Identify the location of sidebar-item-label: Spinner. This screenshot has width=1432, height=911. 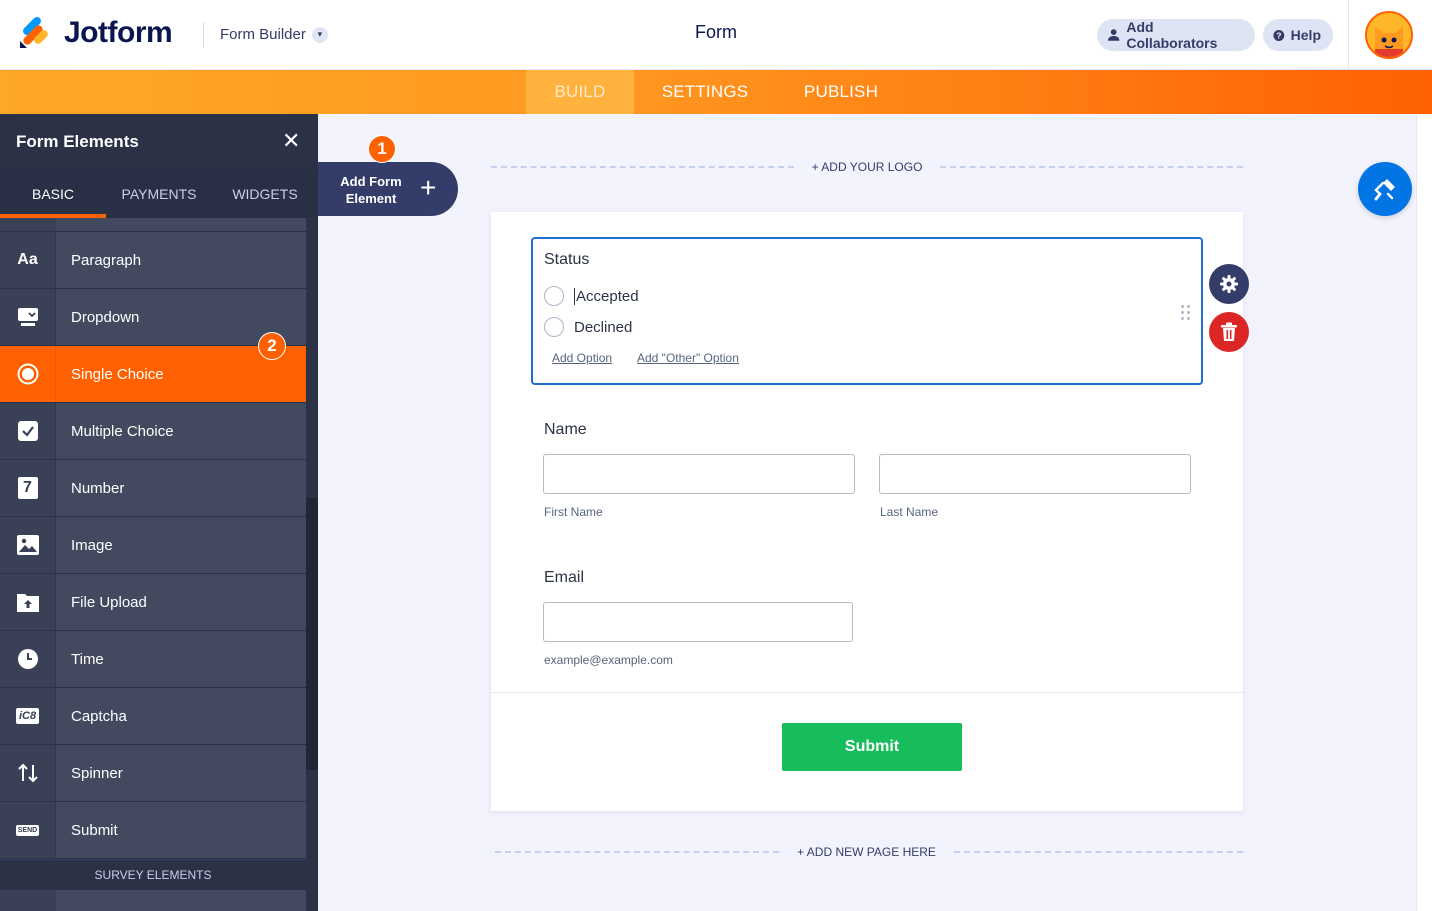
(97, 773).